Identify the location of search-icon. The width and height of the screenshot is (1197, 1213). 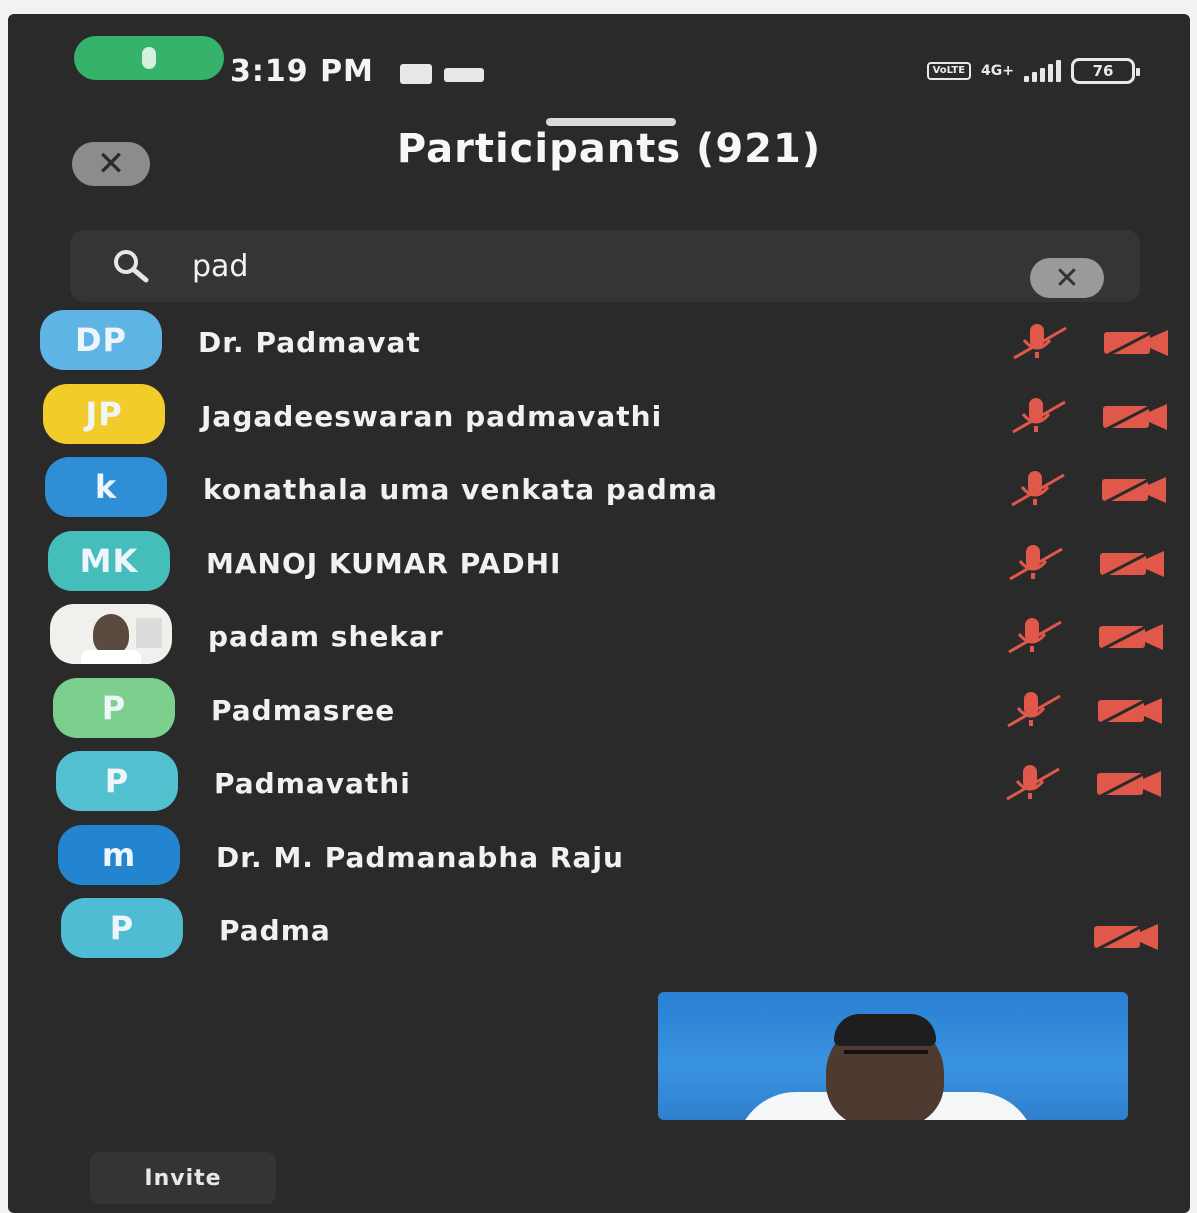
(131, 266).